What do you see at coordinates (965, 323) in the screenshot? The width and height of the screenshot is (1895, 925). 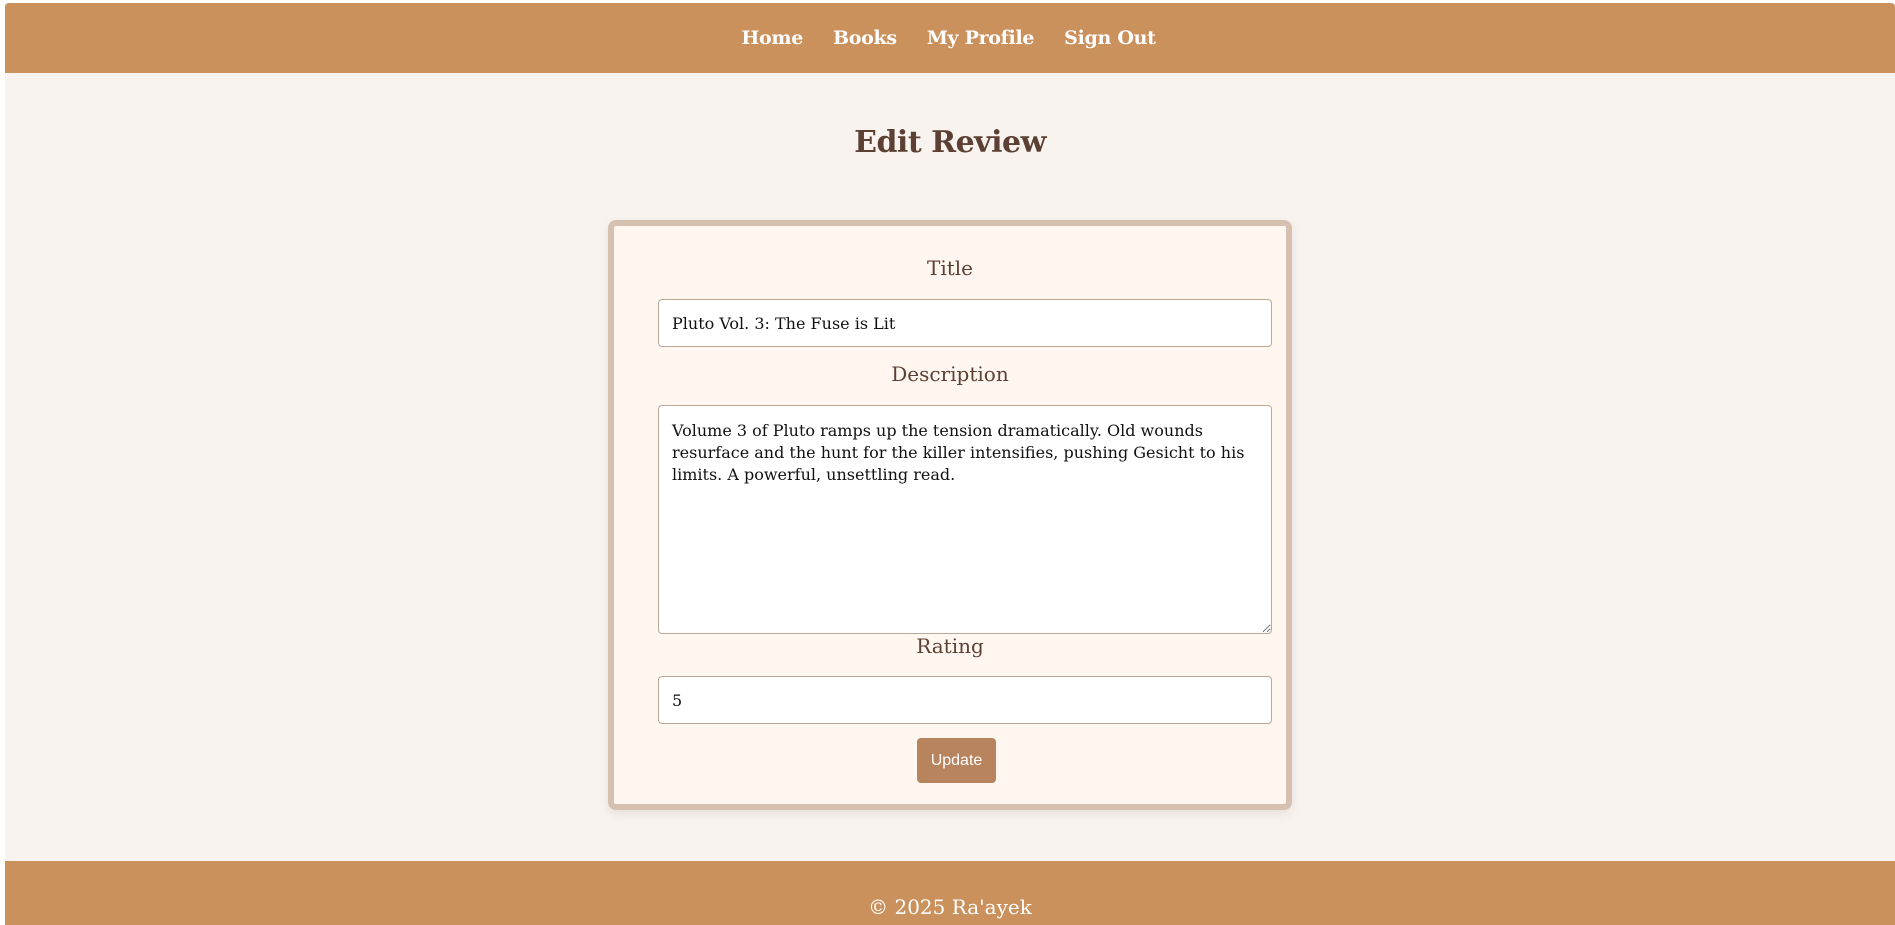 I see `title-input` at bounding box center [965, 323].